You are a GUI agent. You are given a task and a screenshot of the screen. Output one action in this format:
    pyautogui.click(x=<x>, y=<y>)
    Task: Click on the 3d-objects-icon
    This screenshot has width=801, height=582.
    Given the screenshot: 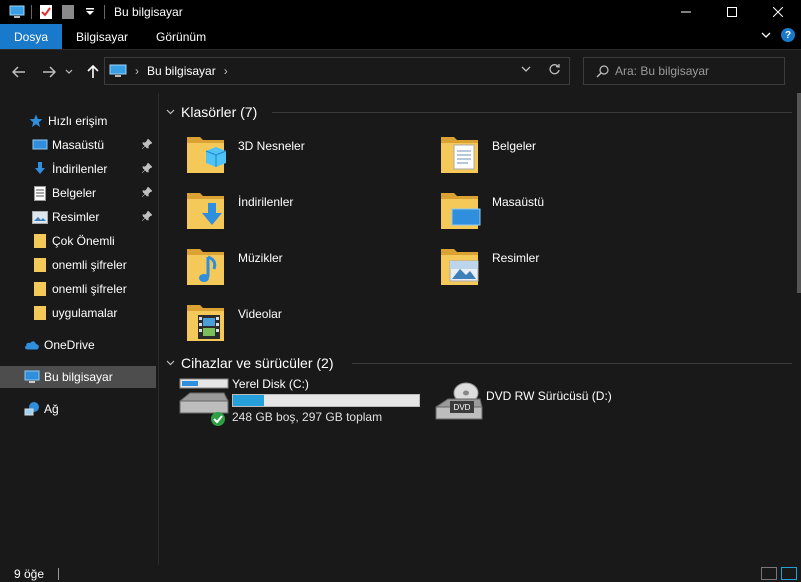 What is the action you would take?
    pyautogui.click(x=206, y=153)
    